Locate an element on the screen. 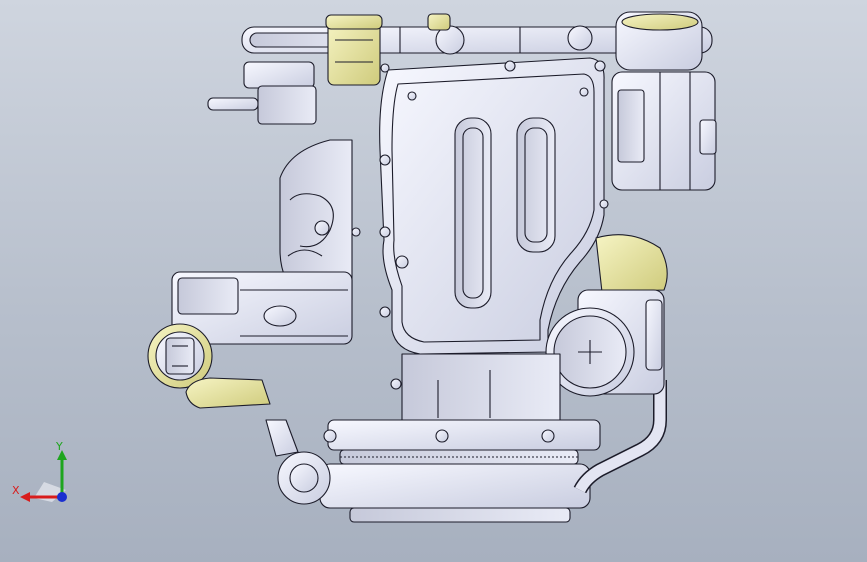 This screenshot has height=562, width=867. ac-compressor is located at coordinates (664, 101).